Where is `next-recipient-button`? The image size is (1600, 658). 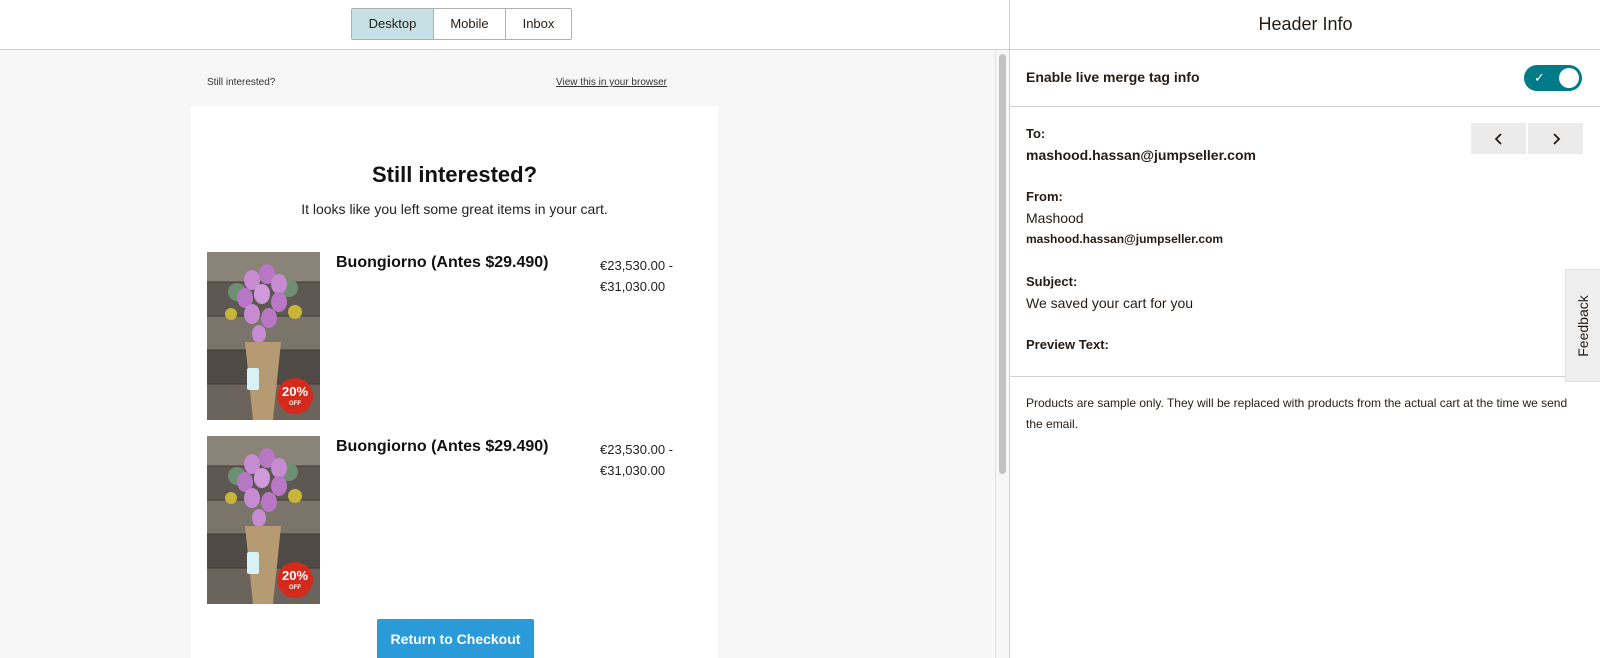 next-recipient-button is located at coordinates (1555, 138).